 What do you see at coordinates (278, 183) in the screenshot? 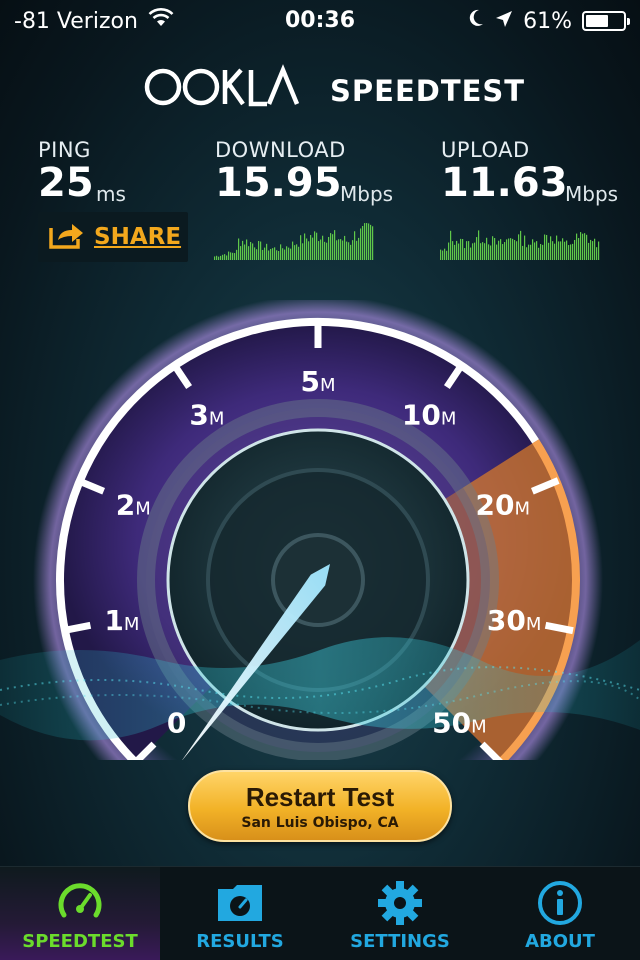
I see `download-value: 15.95` at bounding box center [278, 183].